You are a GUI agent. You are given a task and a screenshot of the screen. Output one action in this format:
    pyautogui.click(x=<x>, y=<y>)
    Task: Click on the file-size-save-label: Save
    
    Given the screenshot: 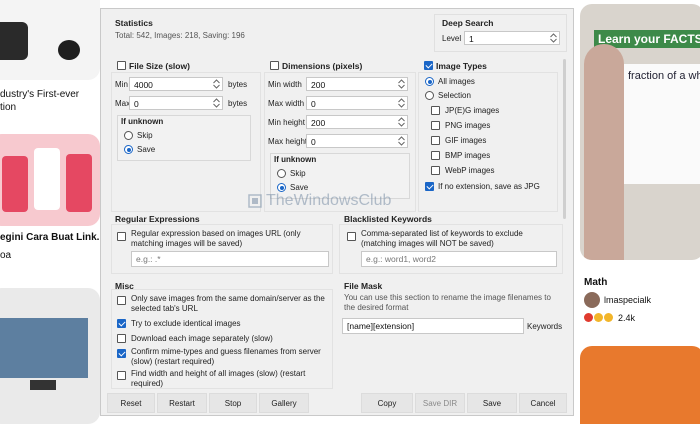 What is the action you would take?
    pyautogui.click(x=146, y=149)
    